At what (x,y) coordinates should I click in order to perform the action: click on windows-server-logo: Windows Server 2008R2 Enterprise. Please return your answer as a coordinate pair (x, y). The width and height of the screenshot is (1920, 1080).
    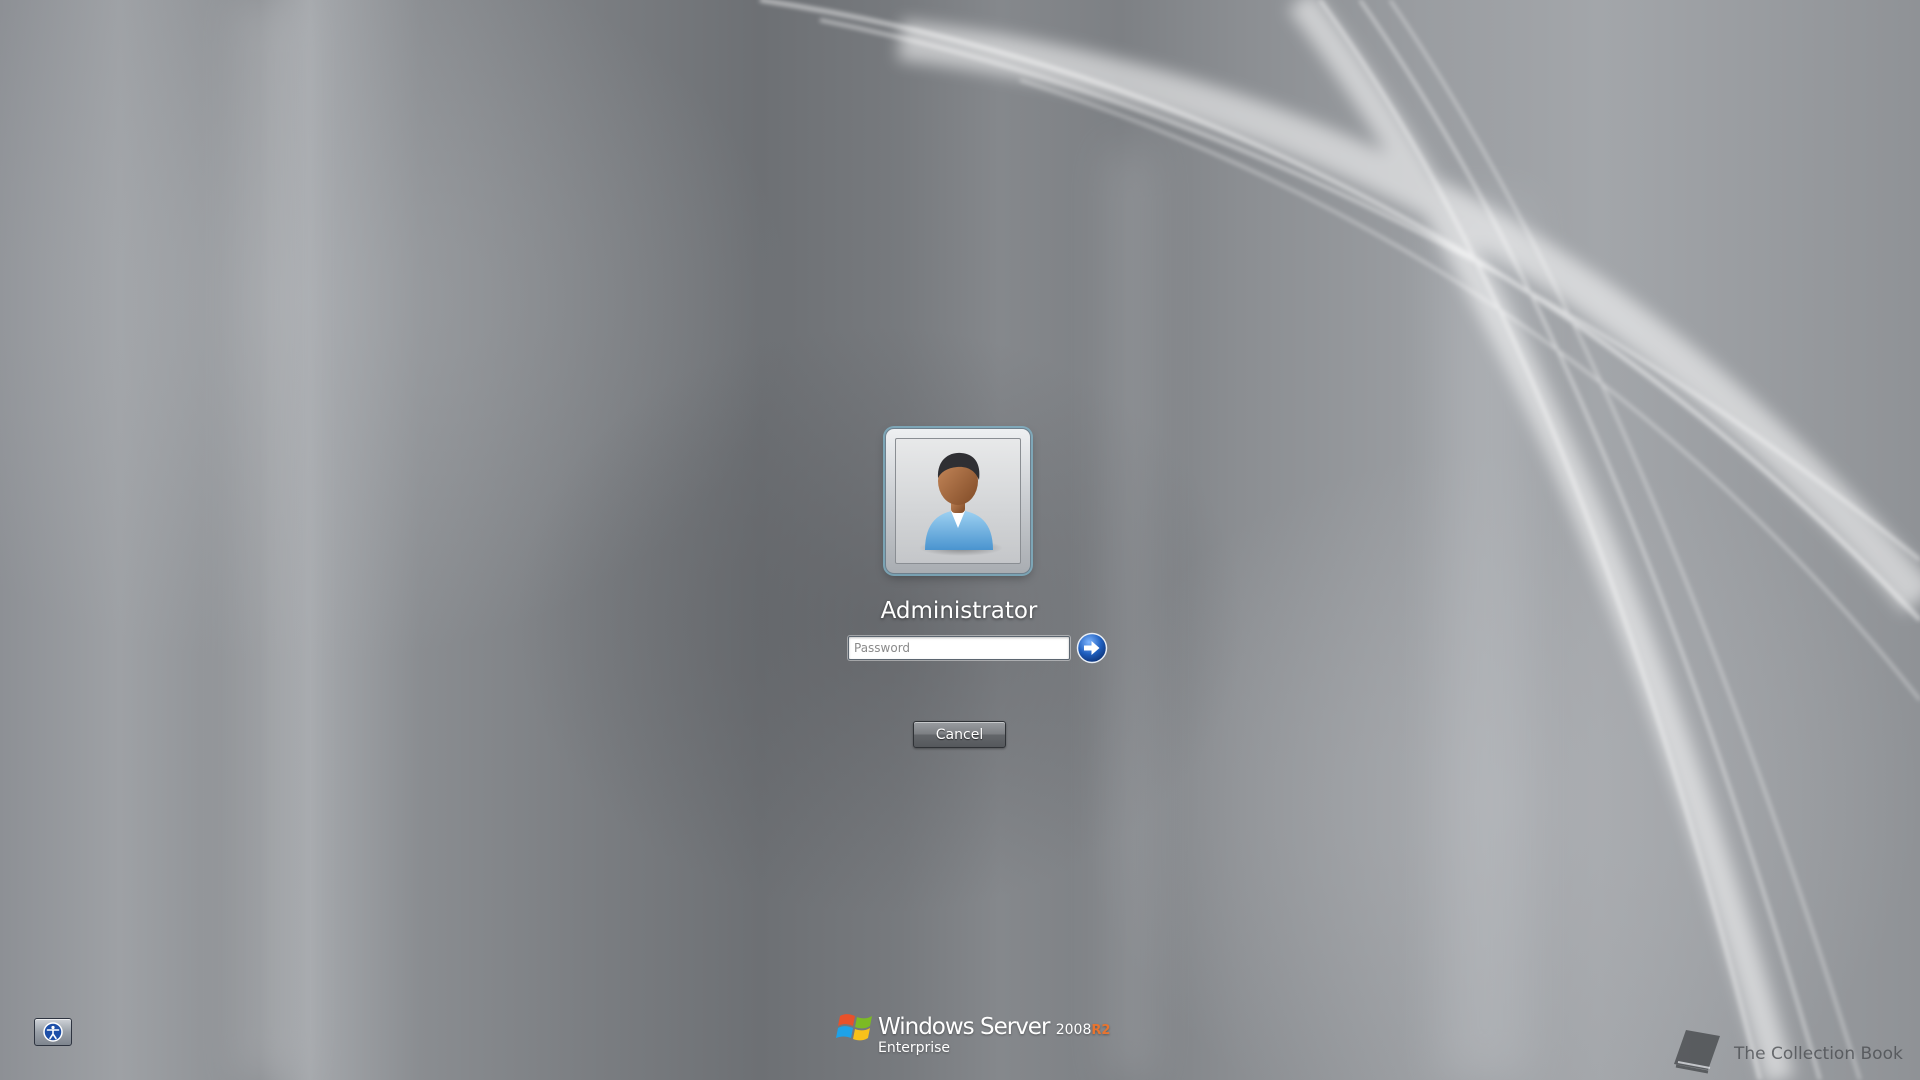
    Looking at the image, I should click on (973, 1034).